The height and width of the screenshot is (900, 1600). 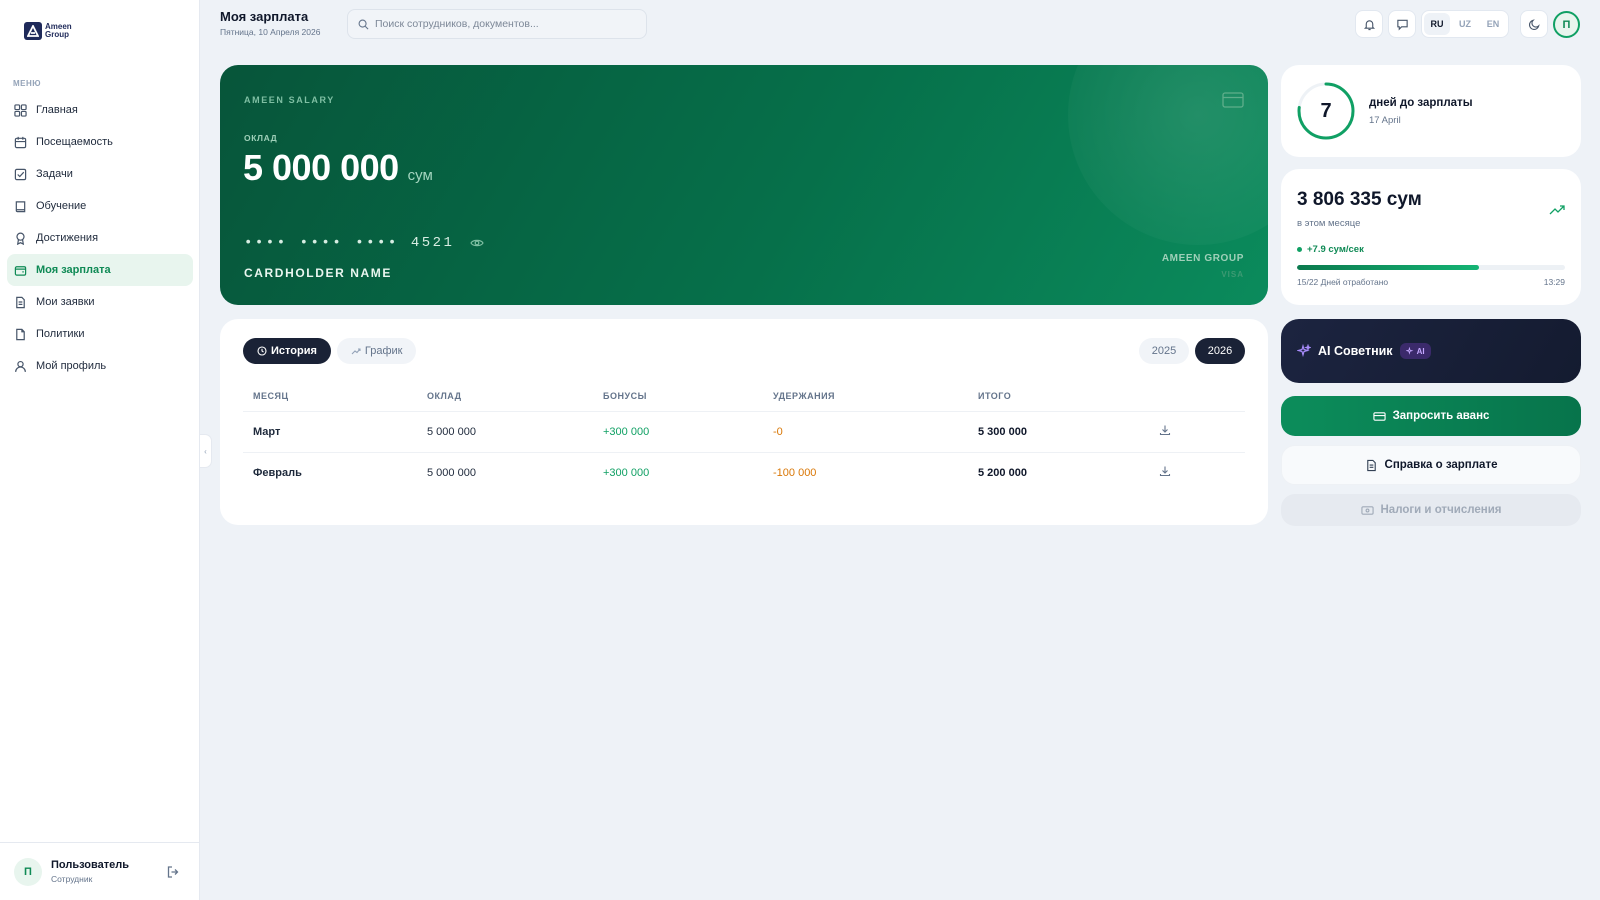 I want to click on cell-total: 5 200 000, so click(x=1002, y=472).